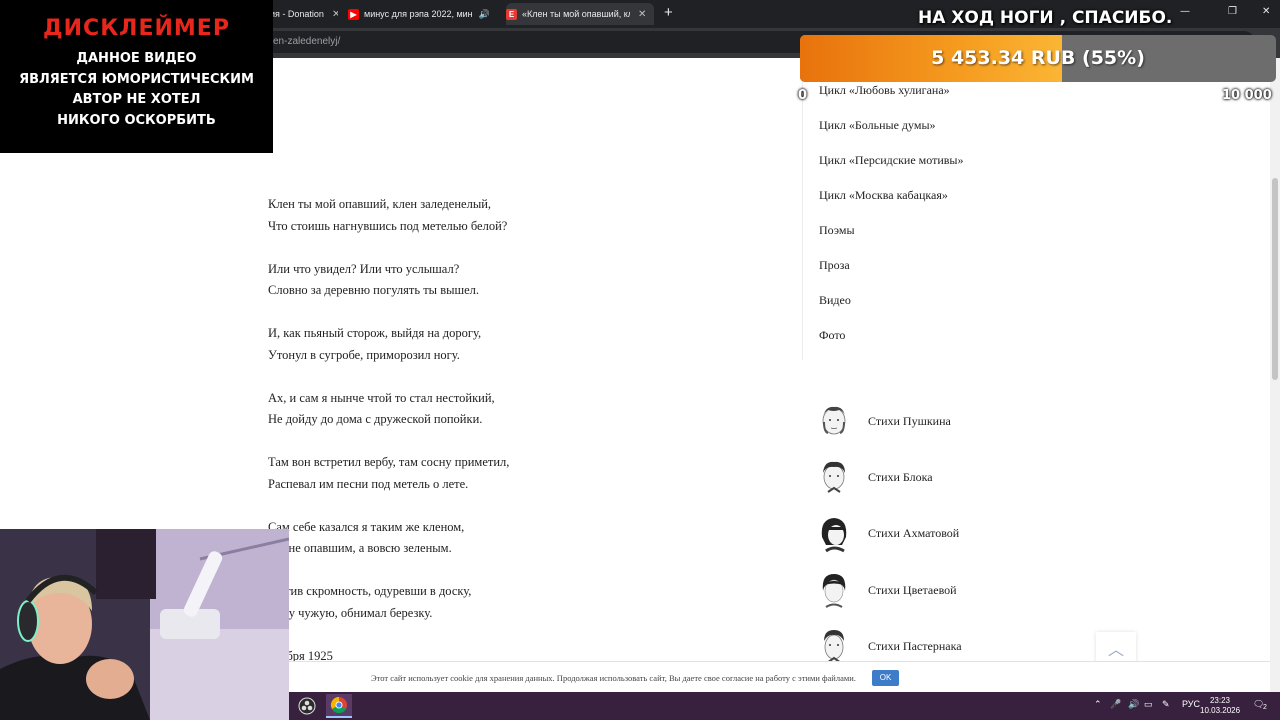 The height and width of the screenshot is (720, 1280). I want to click on donation-goal-bar: 5 453.34 RUB (55%), so click(1038, 58).